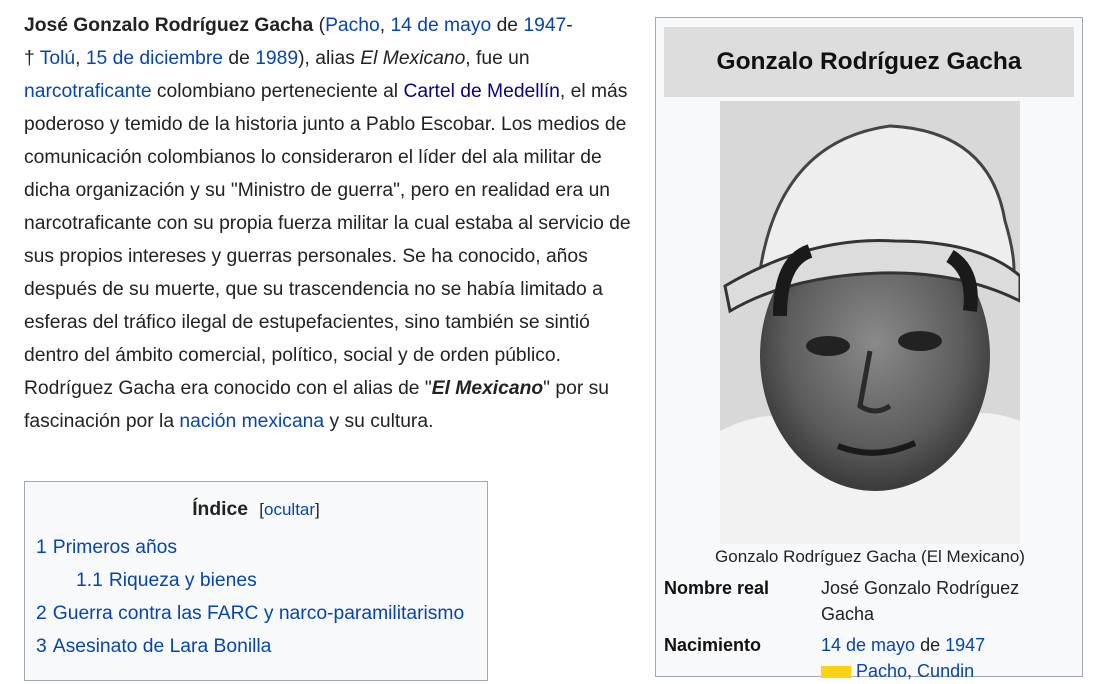  What do you see at coordinates (256, 547) in the screenshot?
I see `toc-item: 1 Primeros años` at bounding box center [256, 547].